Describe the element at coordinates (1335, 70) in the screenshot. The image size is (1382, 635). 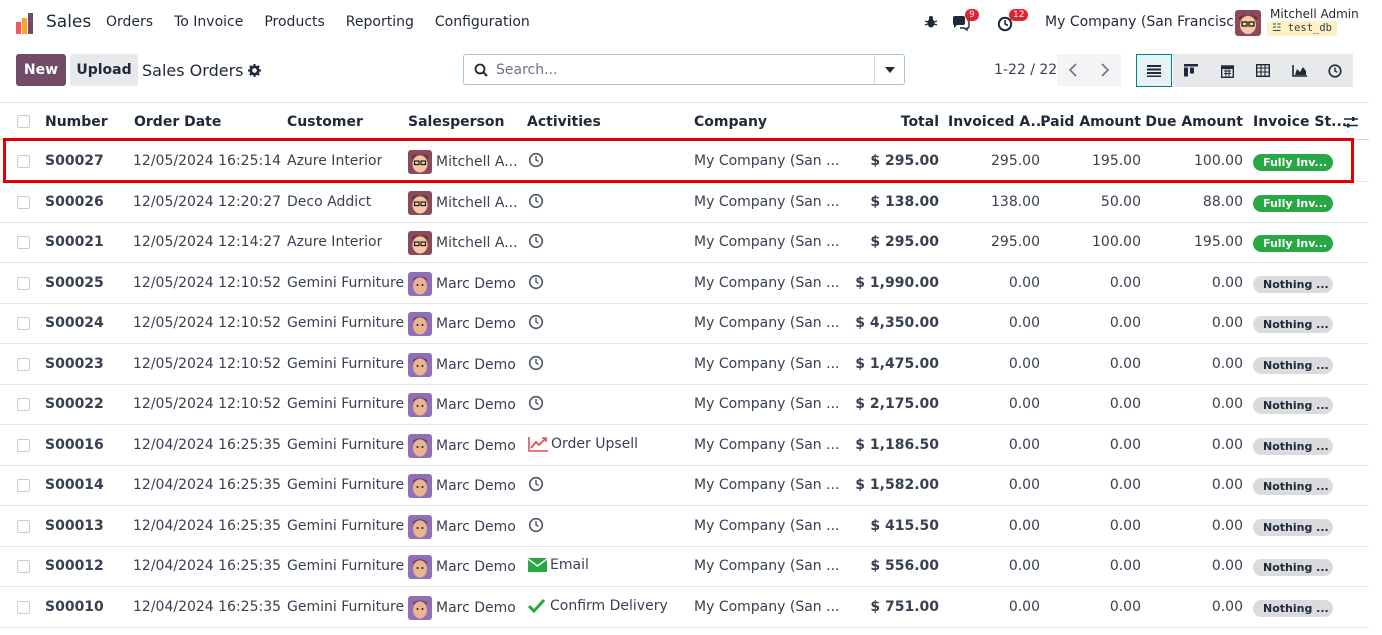
I see `activity-view-button` at that location.